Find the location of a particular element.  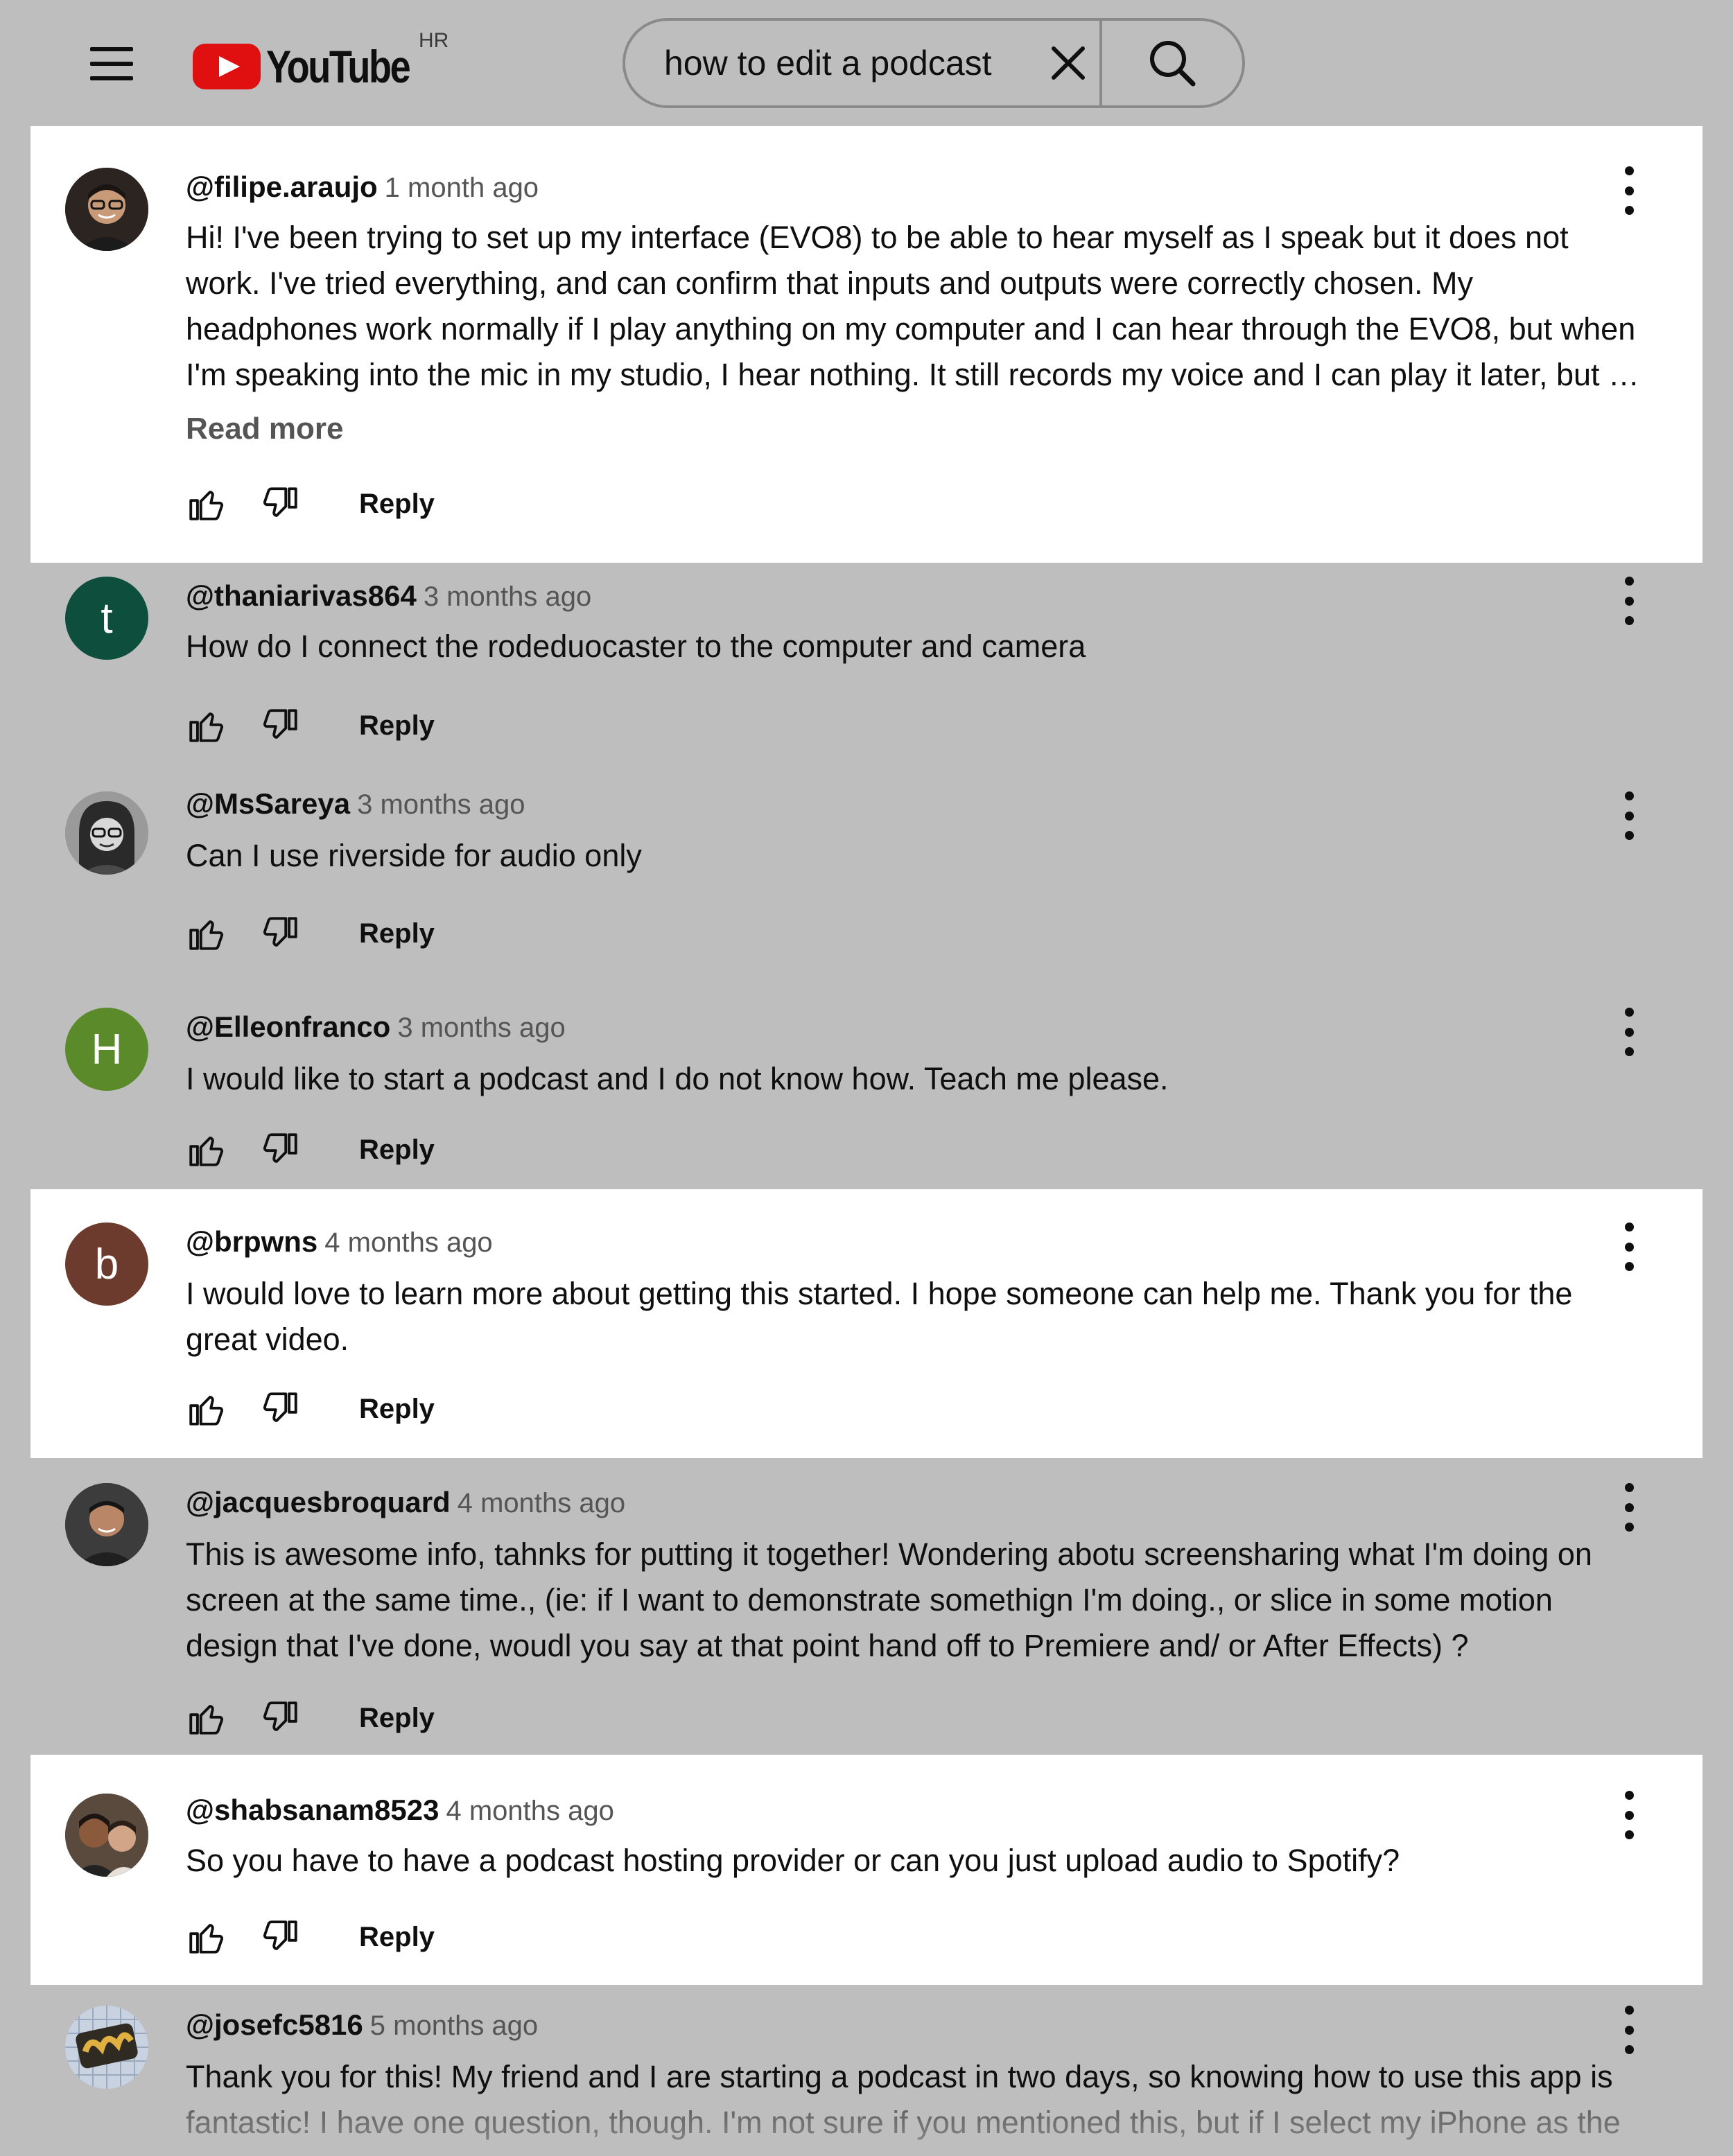

comment-meta: @shabsanam8523 4 months ago is located at coordinates (400, 1810).